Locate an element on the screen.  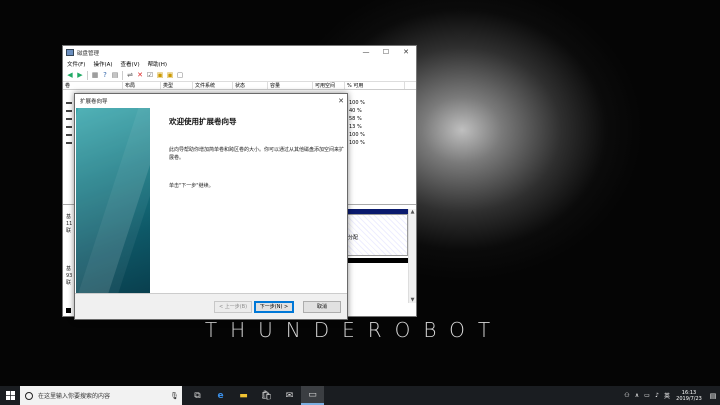
wizard-footer: < 上一步(B) 下一步(N) > 取消 is located at coordinates (211, 306).